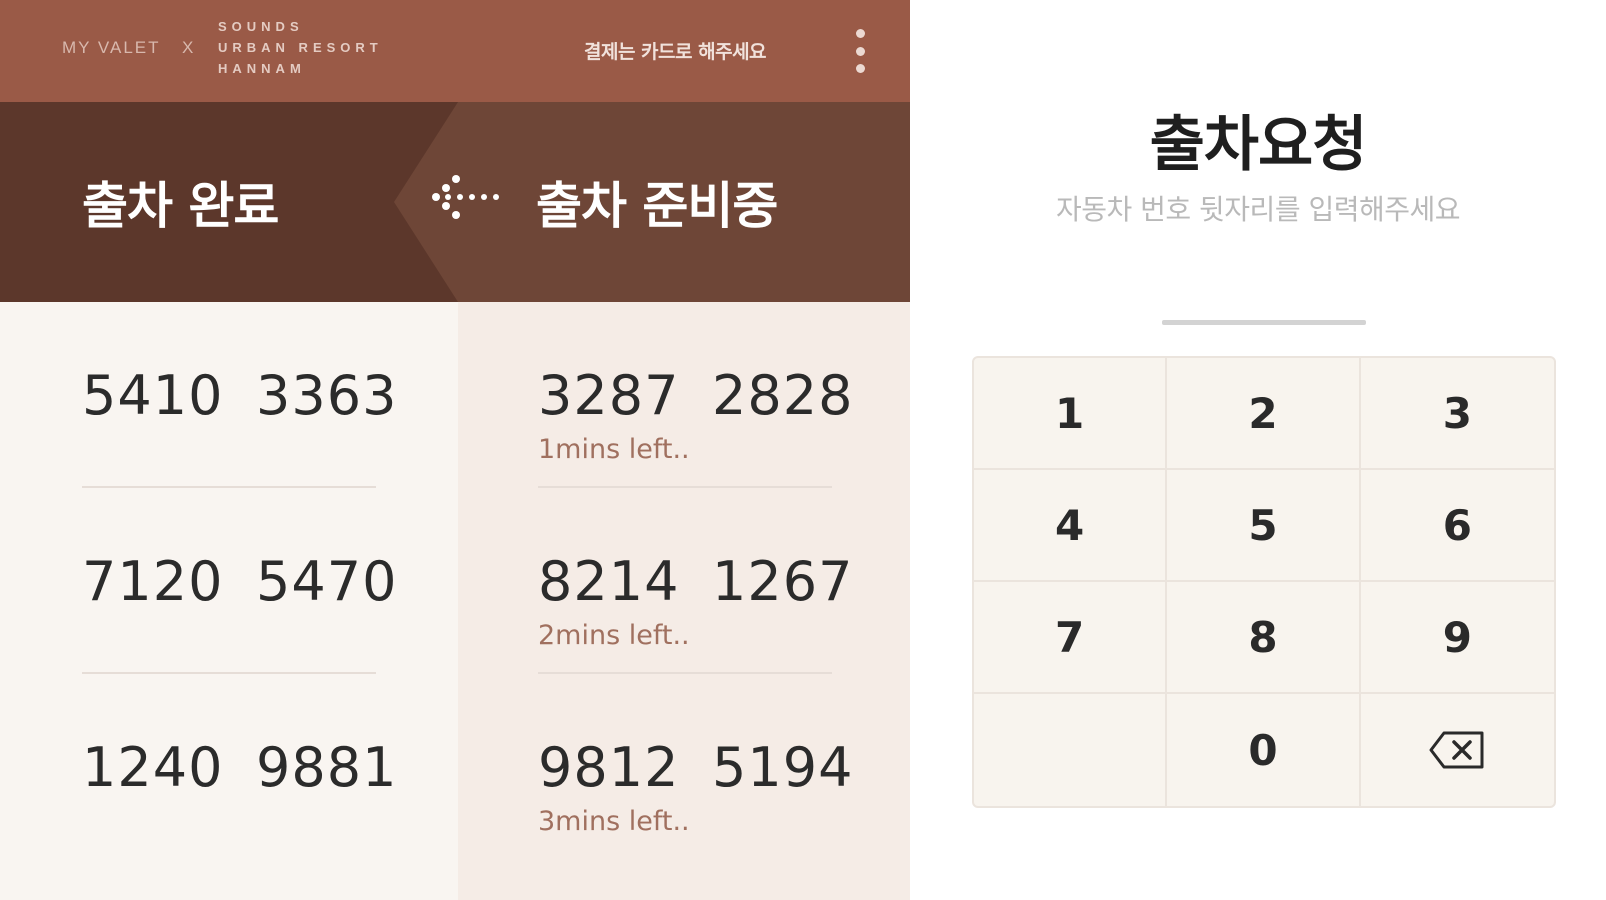  Describe the element at coordinates (1457, 526) in the screenshot. I see `key-6: 6` at that location.